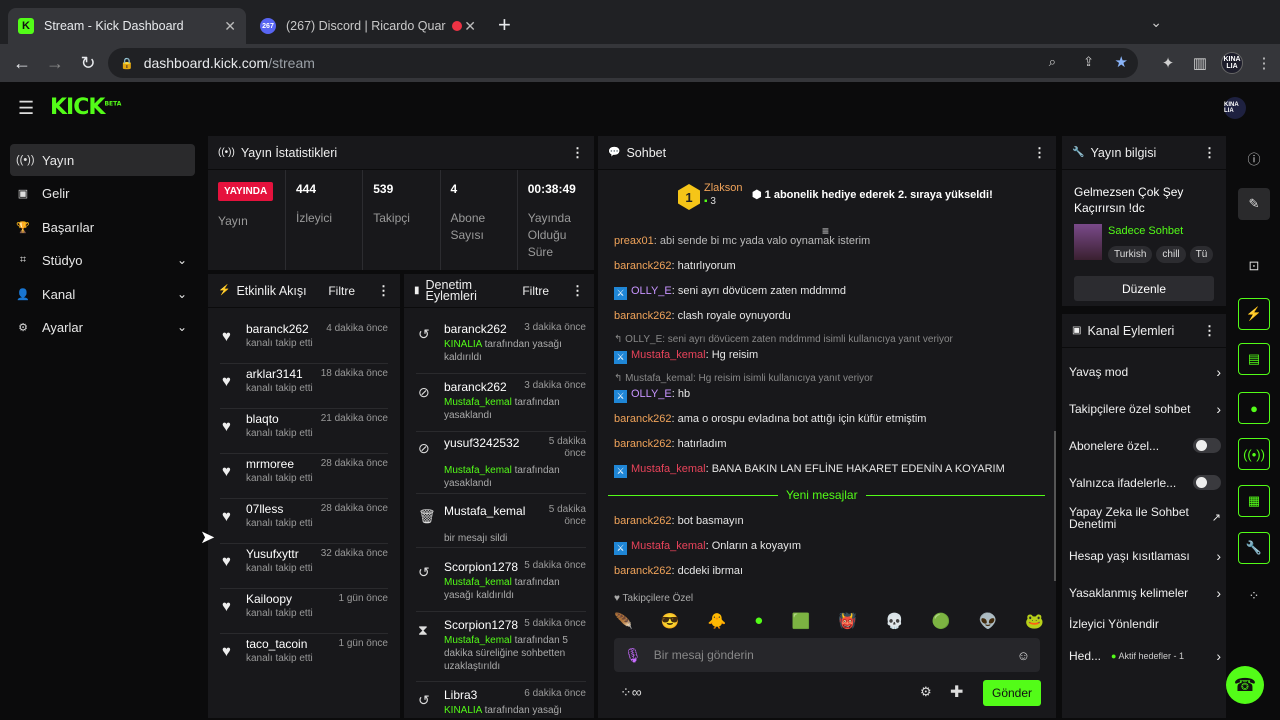 The height and width of the screenshot is (720, 1280). I want to click on user-name: Mustafa_kemal, so click(484, 511).